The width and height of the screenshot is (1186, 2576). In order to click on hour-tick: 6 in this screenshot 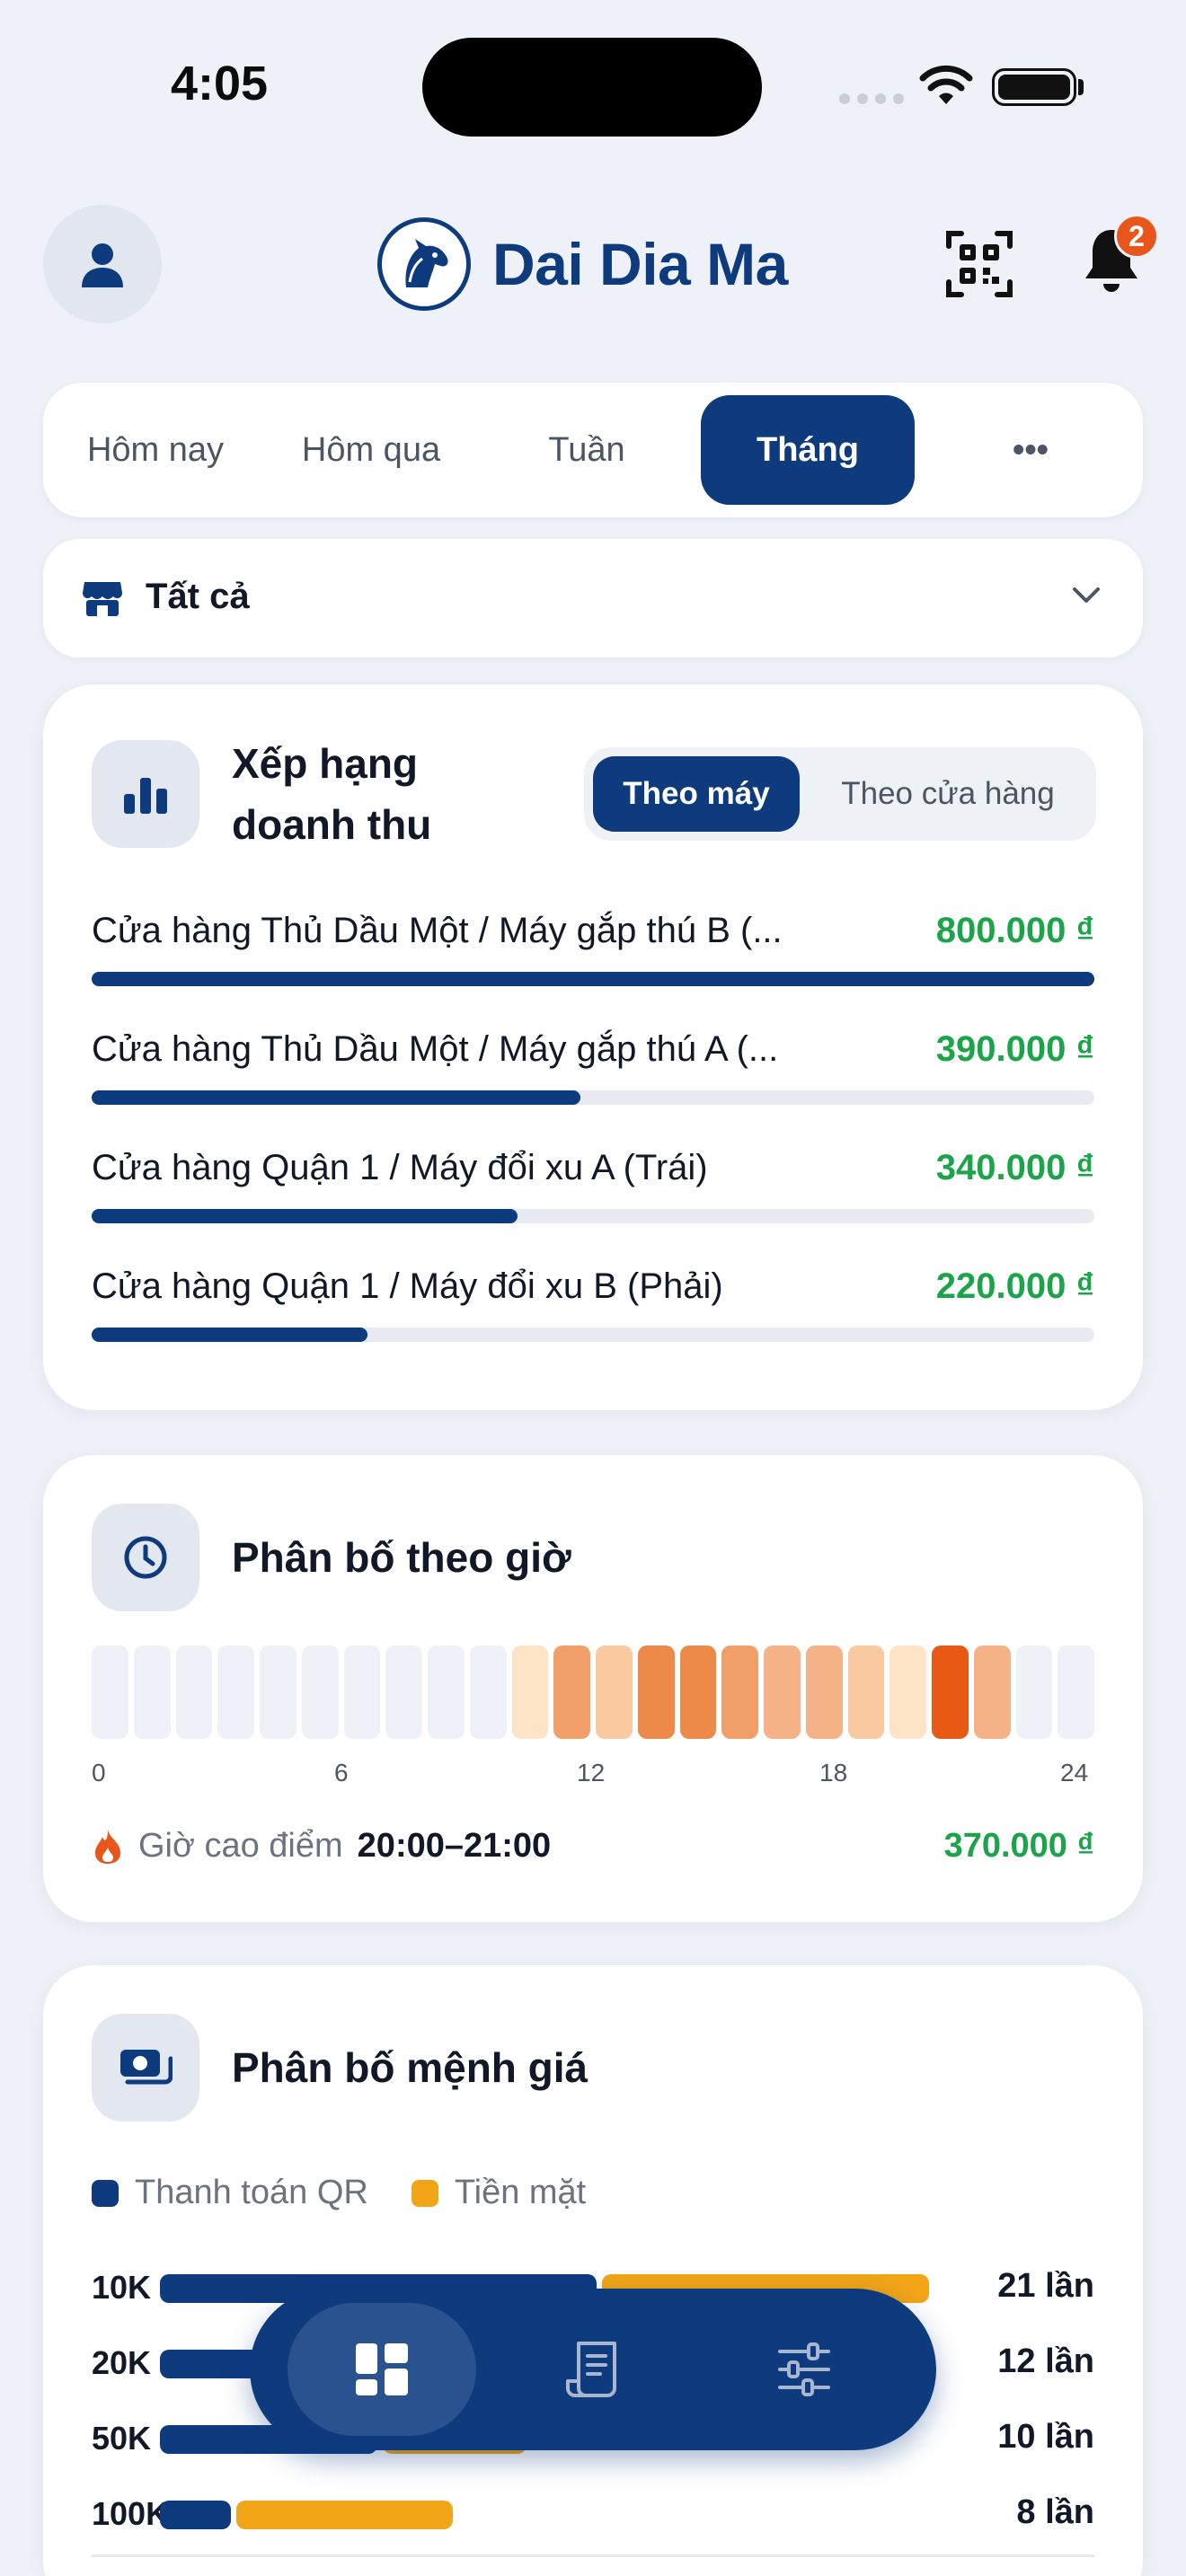, I will do `click(341, 1772)`.